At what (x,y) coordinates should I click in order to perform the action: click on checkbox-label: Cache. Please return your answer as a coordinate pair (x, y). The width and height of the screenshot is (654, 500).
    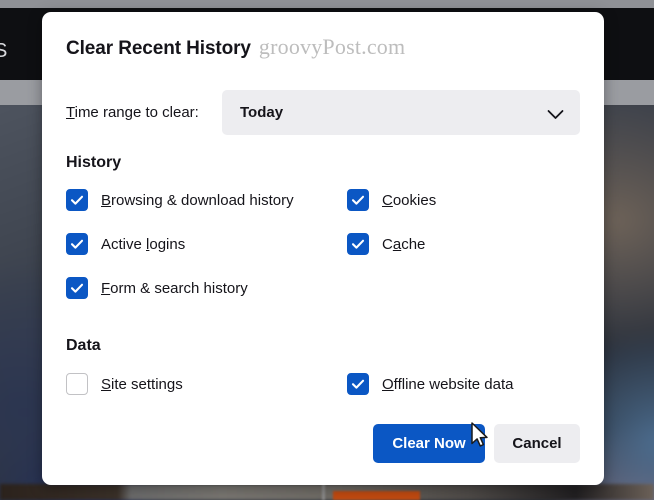
    Looking at the image, I should click on (404, 244).